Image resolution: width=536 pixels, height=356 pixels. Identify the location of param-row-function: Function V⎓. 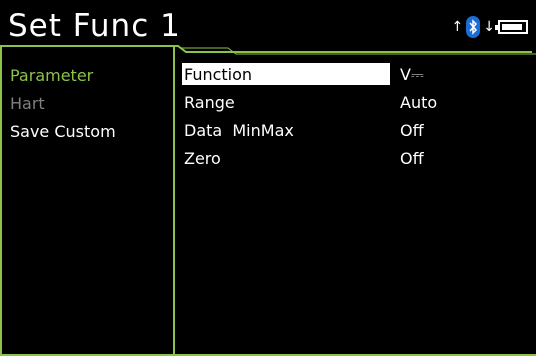
(308, 75).